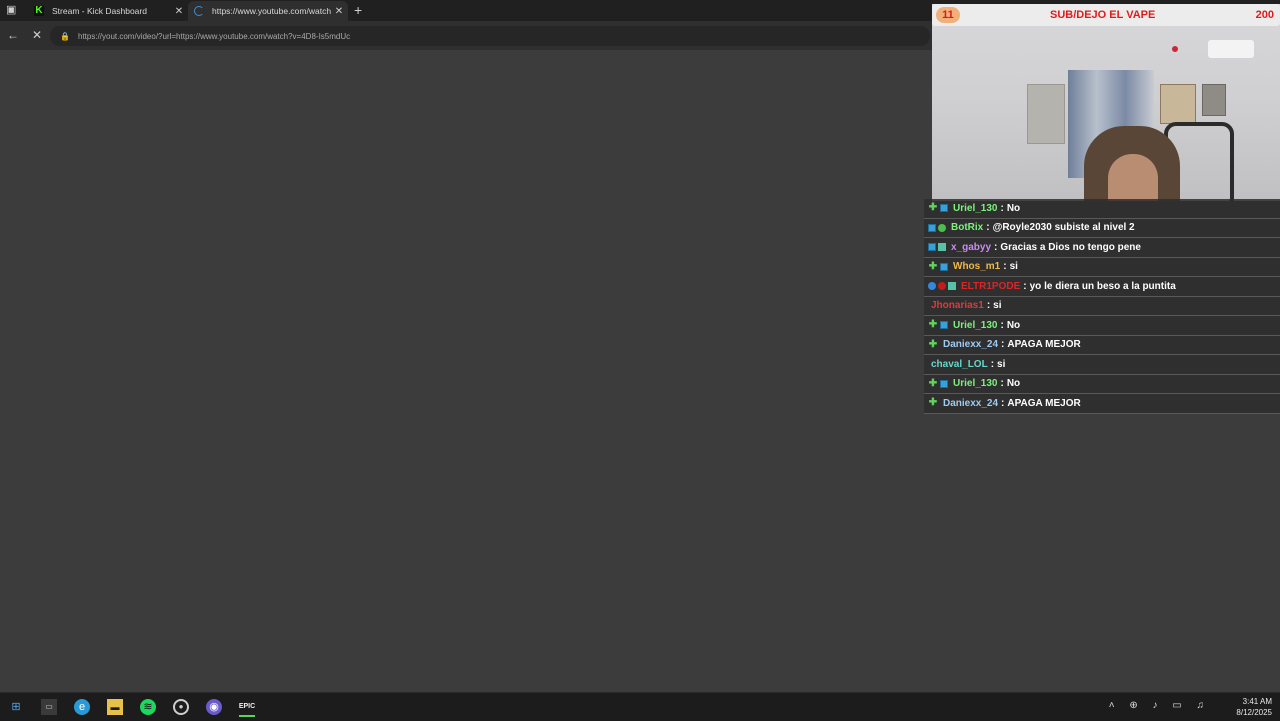  I want to click on sub-goal-bar: 11 SUB/DEJO EL VAPE 200, so click(1106, 15).